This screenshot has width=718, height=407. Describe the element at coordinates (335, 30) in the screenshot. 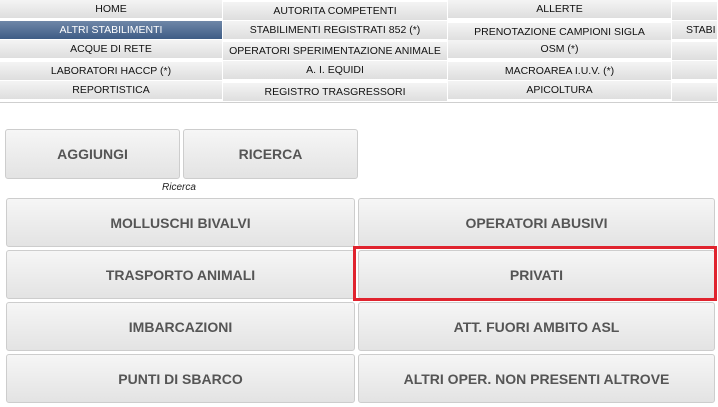

I see `menu-item-stabilimenti-registrati-852: STABILIMENTI REGISTRATI 852 (*)` at that location.